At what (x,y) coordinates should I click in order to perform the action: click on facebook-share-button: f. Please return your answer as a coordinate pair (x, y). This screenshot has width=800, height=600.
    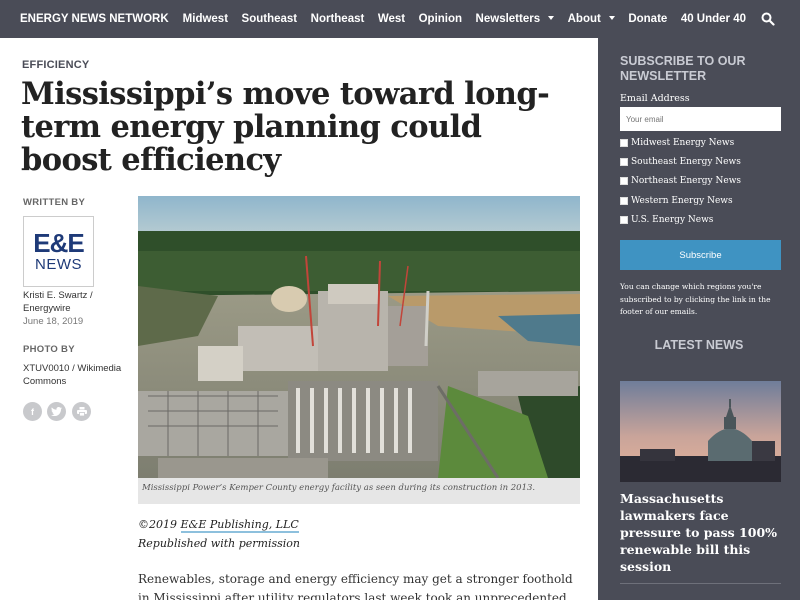
    Looking at the image, I should click on (32, 411).